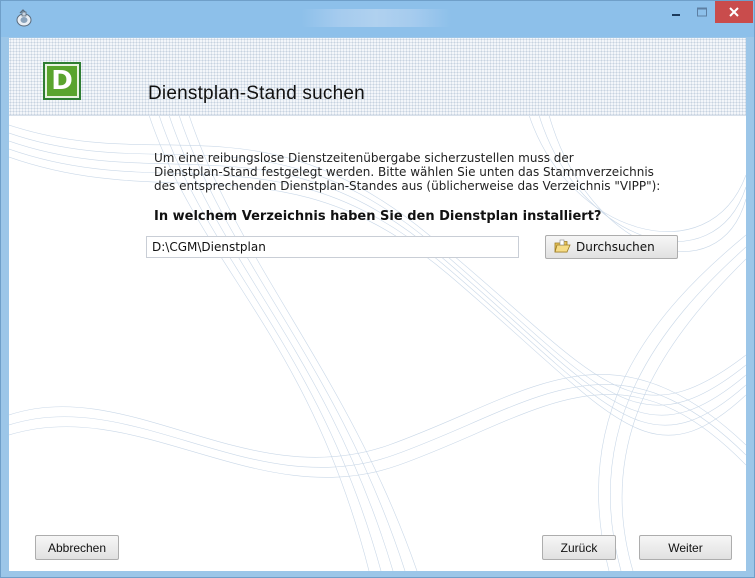 Image resolution: width=755 pixels, height=578 pixels. Describe the element at coordinates (256, 93) in the screenshot. I see `page-title: Dienstplan-Stand suchen` at that location.